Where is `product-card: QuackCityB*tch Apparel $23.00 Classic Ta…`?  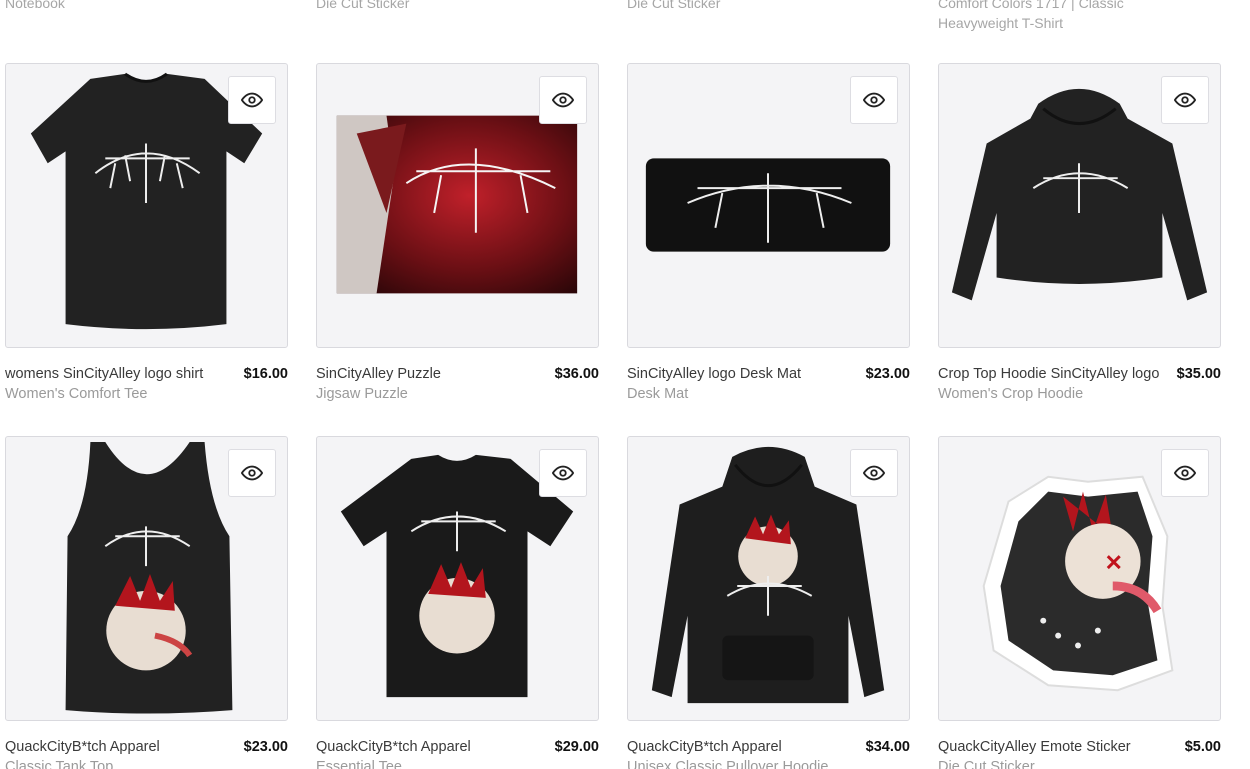
product-card: QuackCityB*tch Apparel $23.00 Classic Ta… is located at coordinates (146, 602).